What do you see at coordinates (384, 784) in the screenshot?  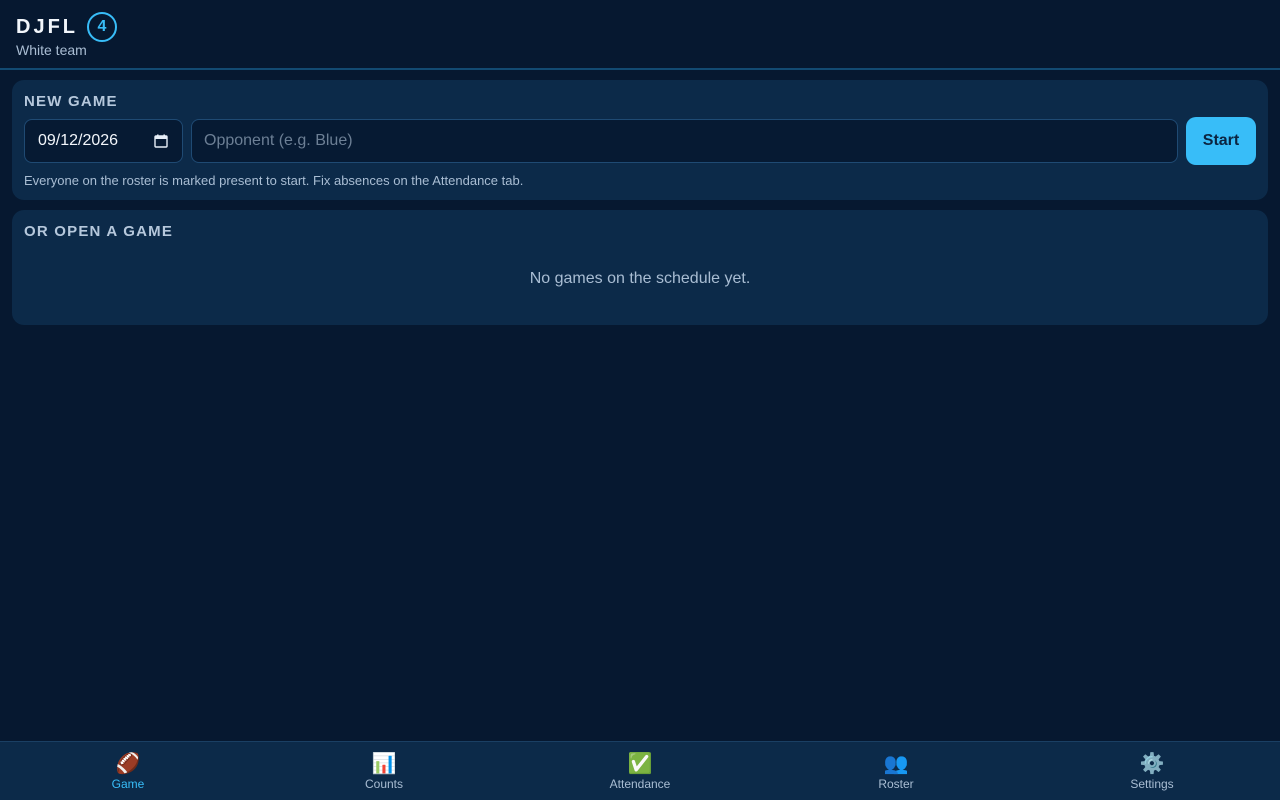 I see `nav-label-counts: Counts` at bounding box center [384, 784].